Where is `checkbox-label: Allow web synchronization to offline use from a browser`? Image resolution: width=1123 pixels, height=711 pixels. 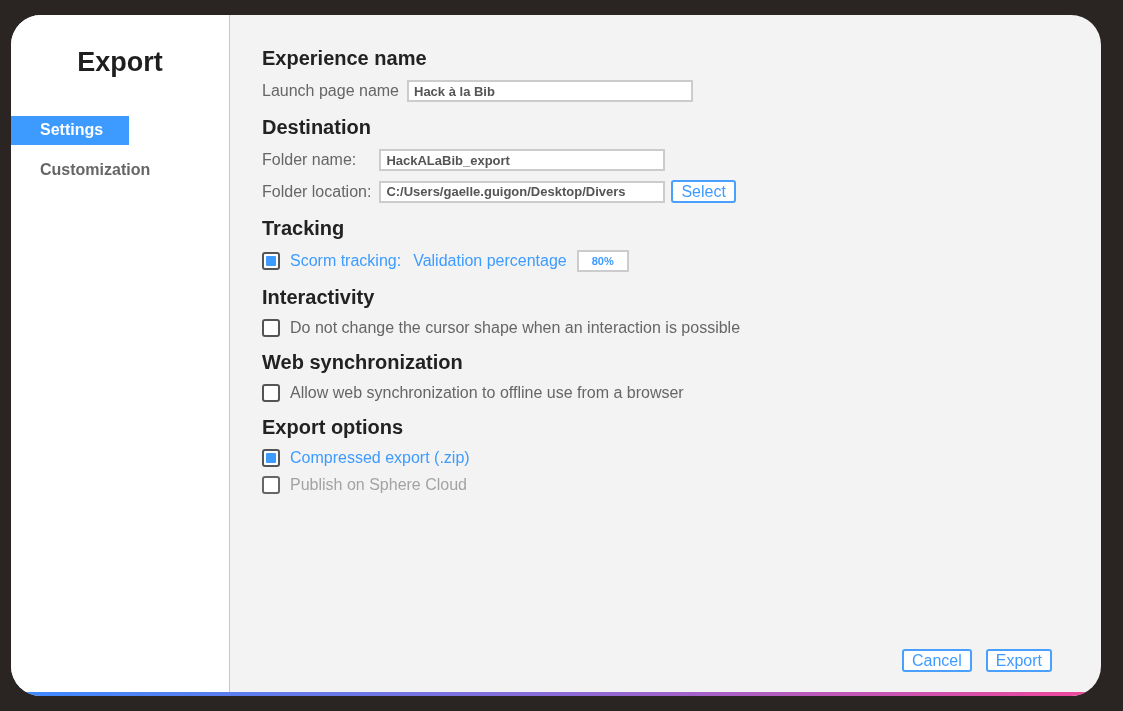
checkbox-label: Allow web synchronization to offline use from a browser is located at coordinates (487, 393).